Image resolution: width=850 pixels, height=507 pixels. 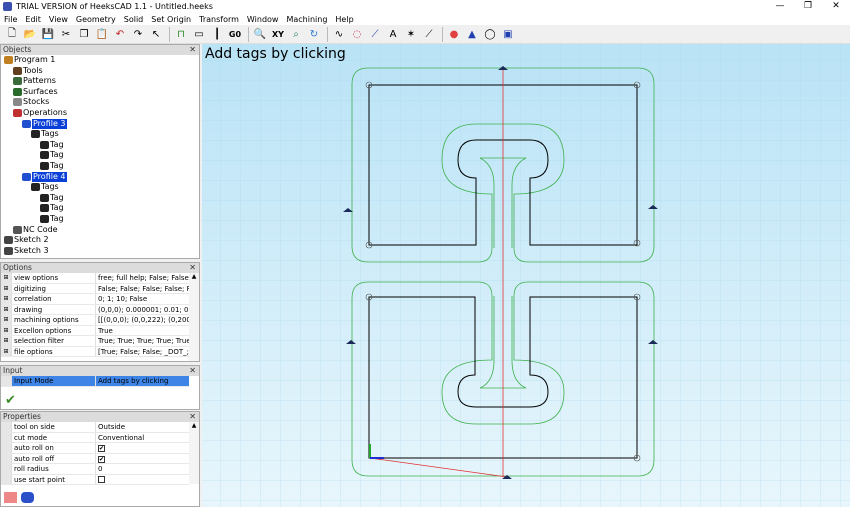 What do you see at coordinates (780, 6) in the screenshot?
I see `minimize-button: —` at bounding box center [780, 6].